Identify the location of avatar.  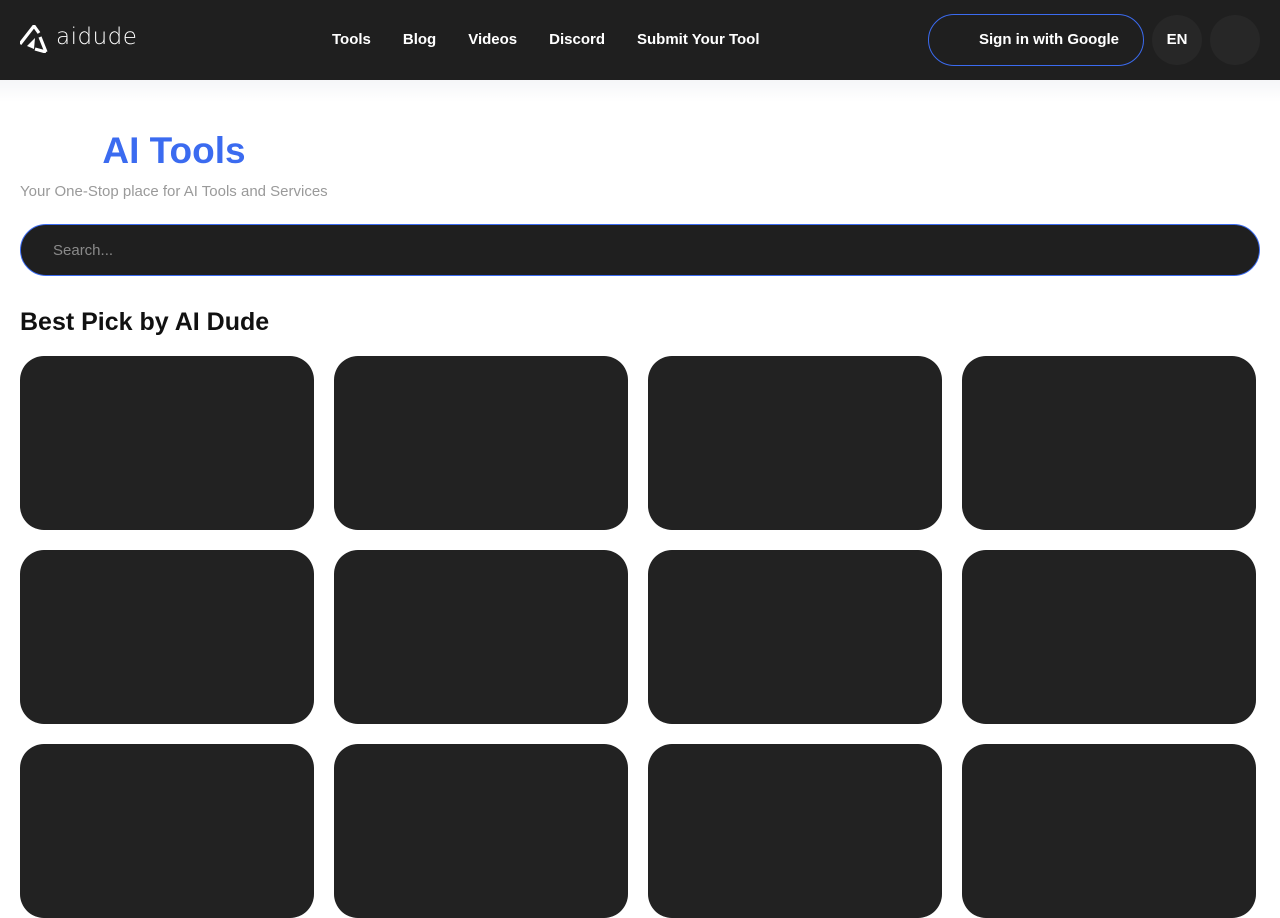
(1235, 40).